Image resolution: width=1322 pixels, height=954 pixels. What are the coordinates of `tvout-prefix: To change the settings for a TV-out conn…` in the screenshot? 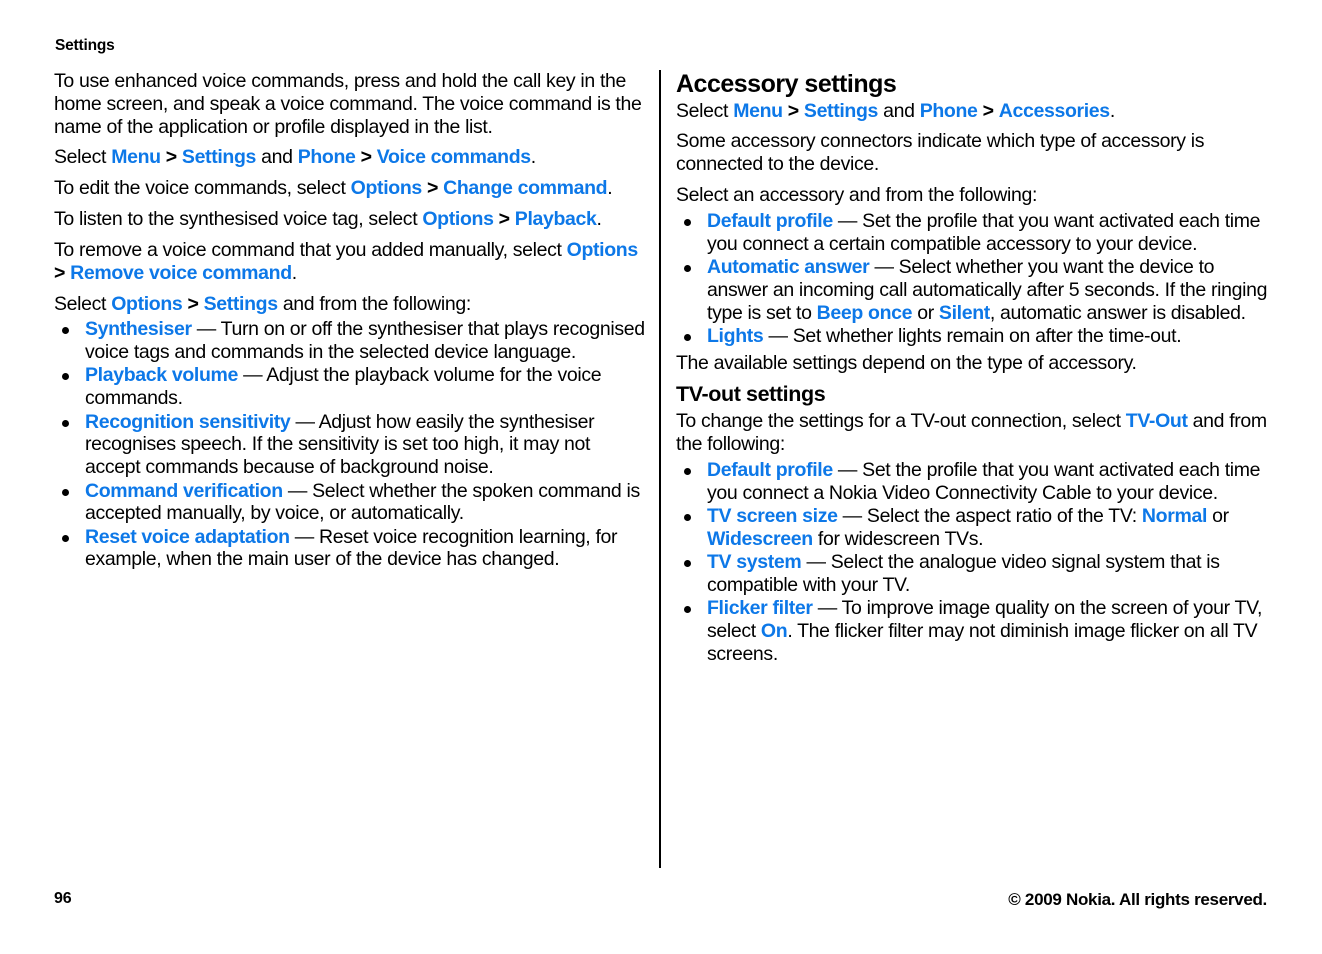 It's located at (898, 421).